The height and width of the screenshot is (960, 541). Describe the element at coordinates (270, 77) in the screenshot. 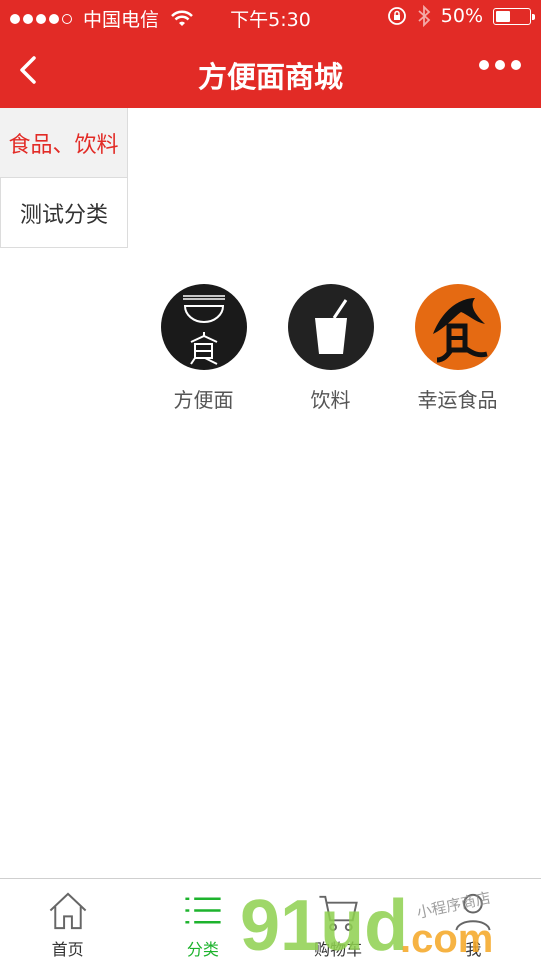

I see `page-title: 方便面商城` at that location.